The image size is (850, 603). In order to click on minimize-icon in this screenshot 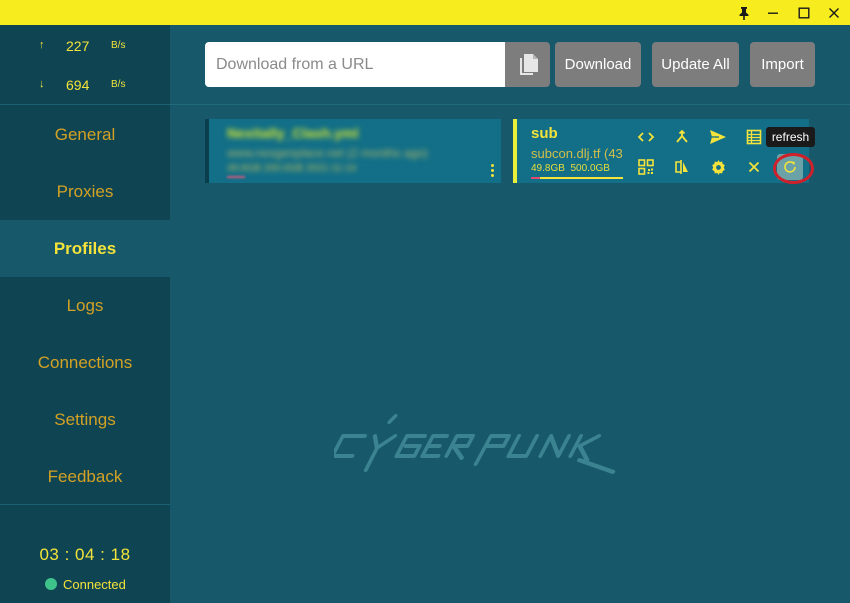, I will do `click(773, 12)`.